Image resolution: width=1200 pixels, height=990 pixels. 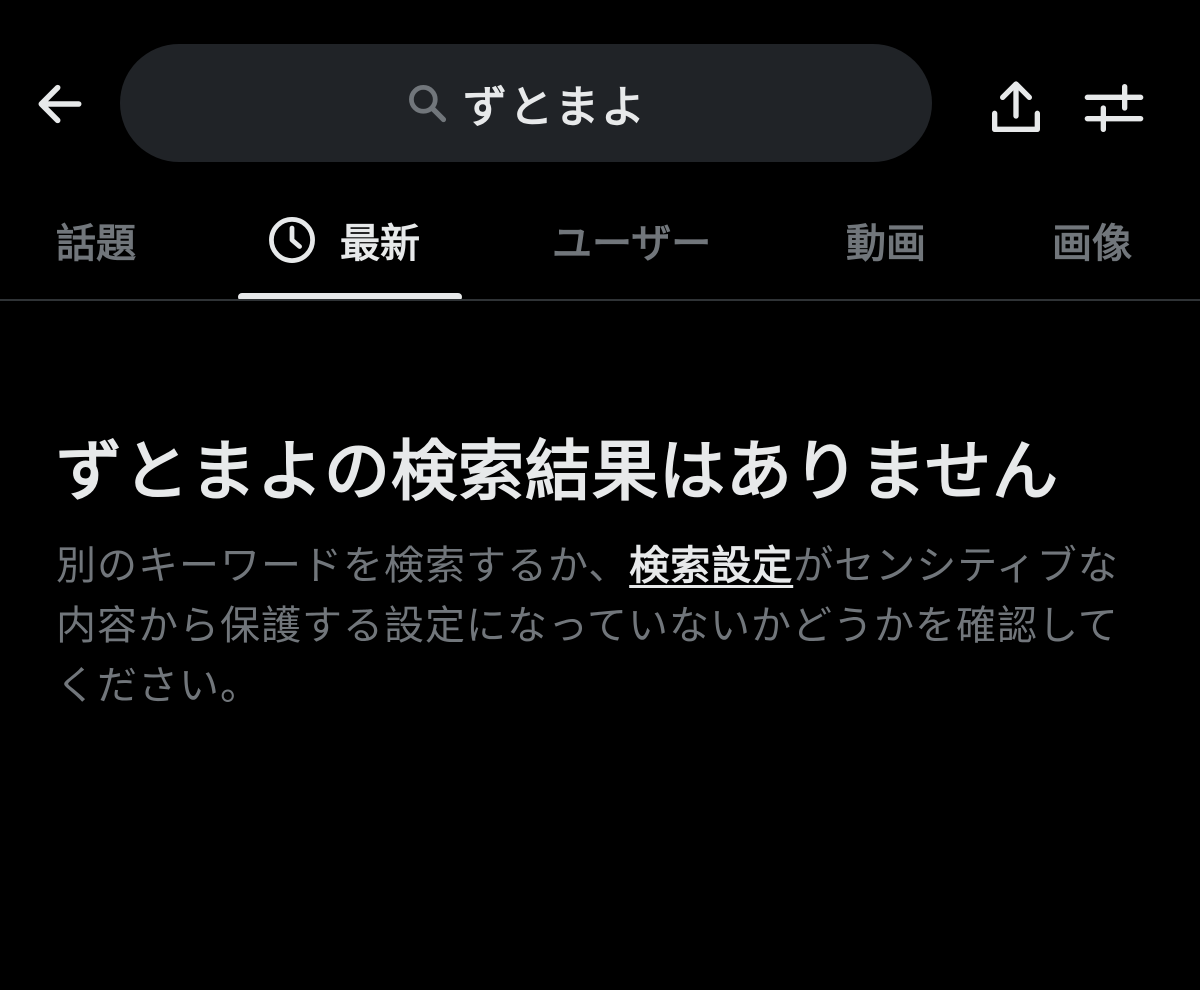 I want to click on back-button, so click(x=60, y=104).